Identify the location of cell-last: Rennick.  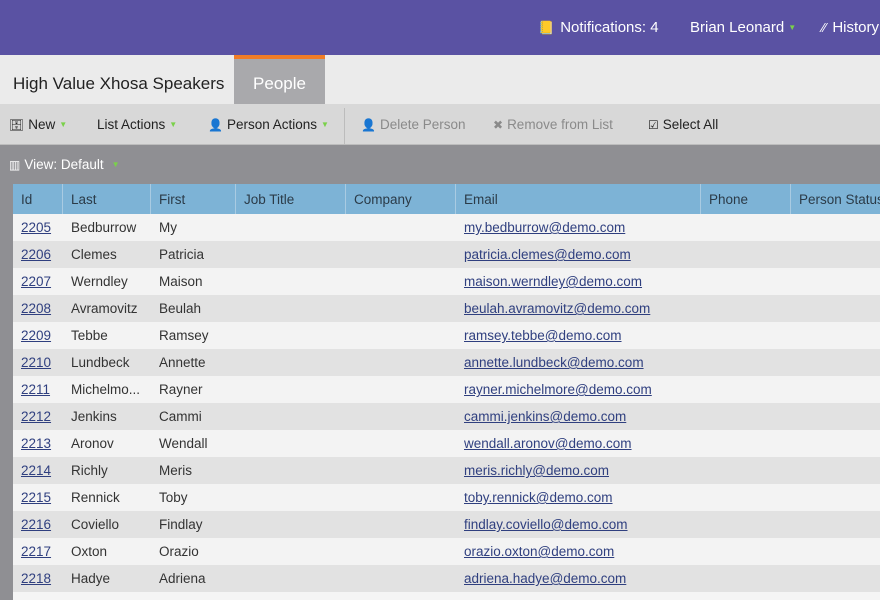
(95, 497).